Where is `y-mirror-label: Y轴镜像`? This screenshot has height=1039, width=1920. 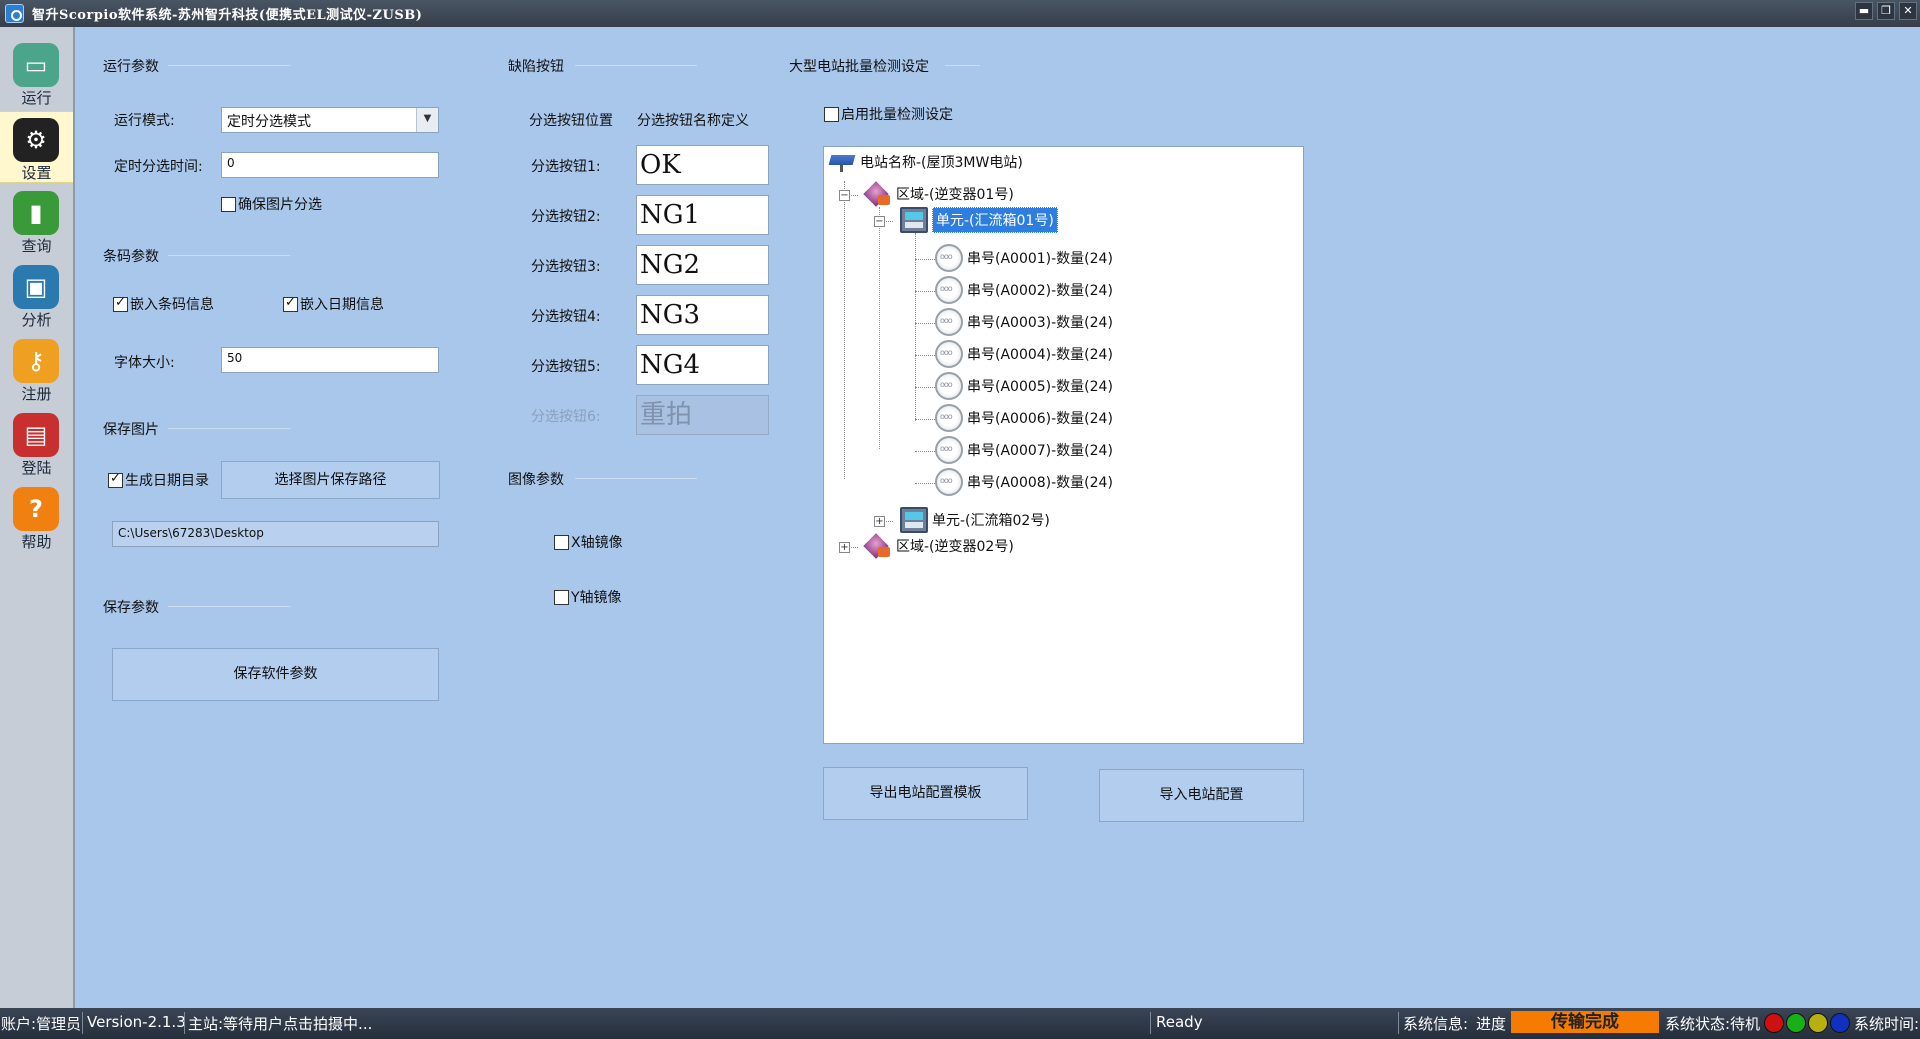 y-mirror-label: Y轴镜像 is located at coordinates (596, 598).